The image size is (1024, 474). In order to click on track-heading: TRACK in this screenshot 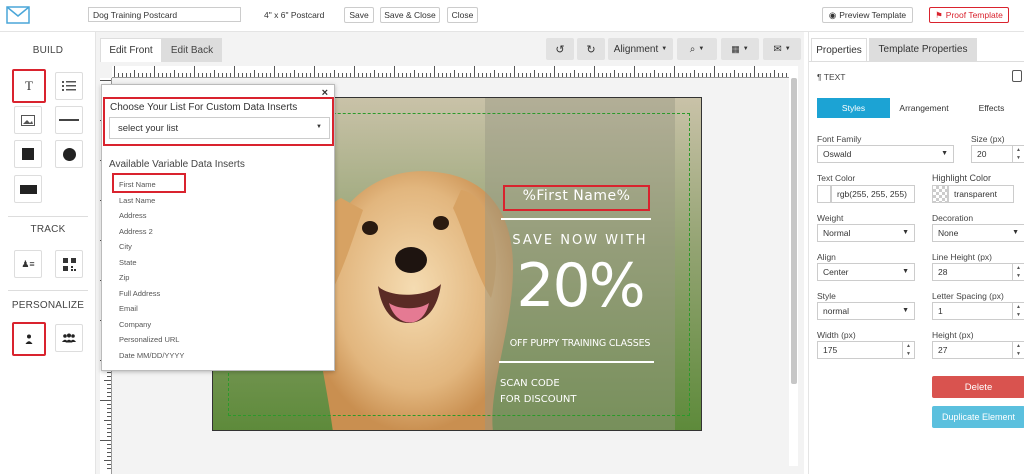, I will do `click(48, 229)`.